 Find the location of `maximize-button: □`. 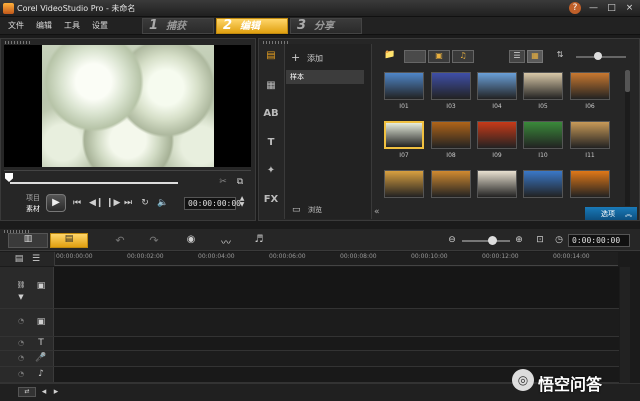

maximize-button: □ is located at coordinates (611, 8).